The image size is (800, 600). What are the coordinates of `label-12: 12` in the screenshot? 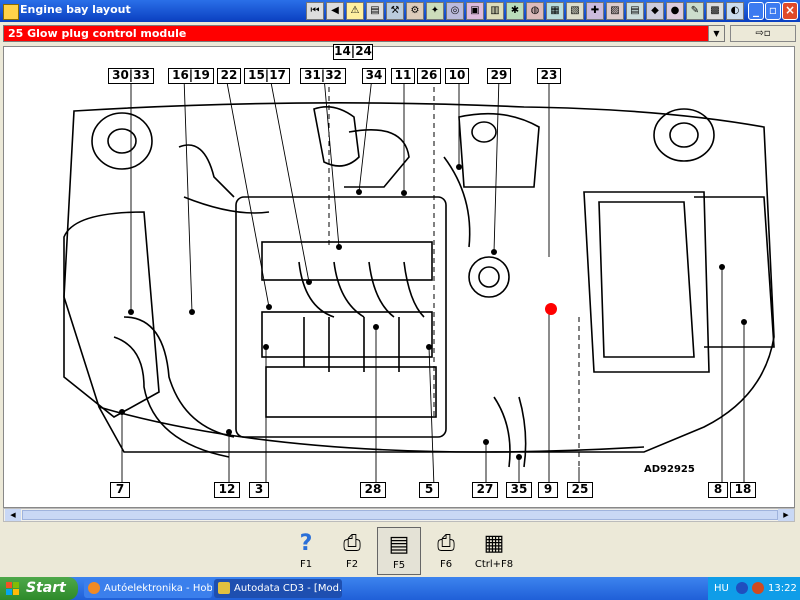 It's located at (227, 490).